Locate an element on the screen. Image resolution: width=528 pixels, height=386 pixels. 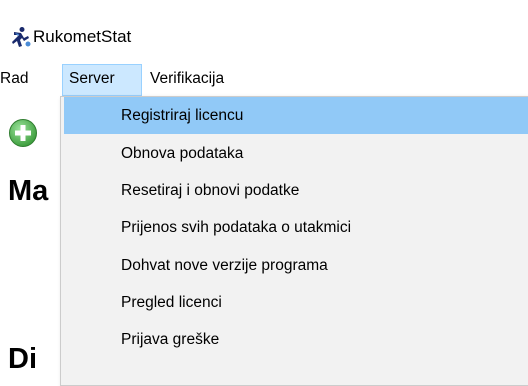
menu-item-dohvat-nove-verzije: Dohvat nove verzije programa is located at coordinates (296, 265).